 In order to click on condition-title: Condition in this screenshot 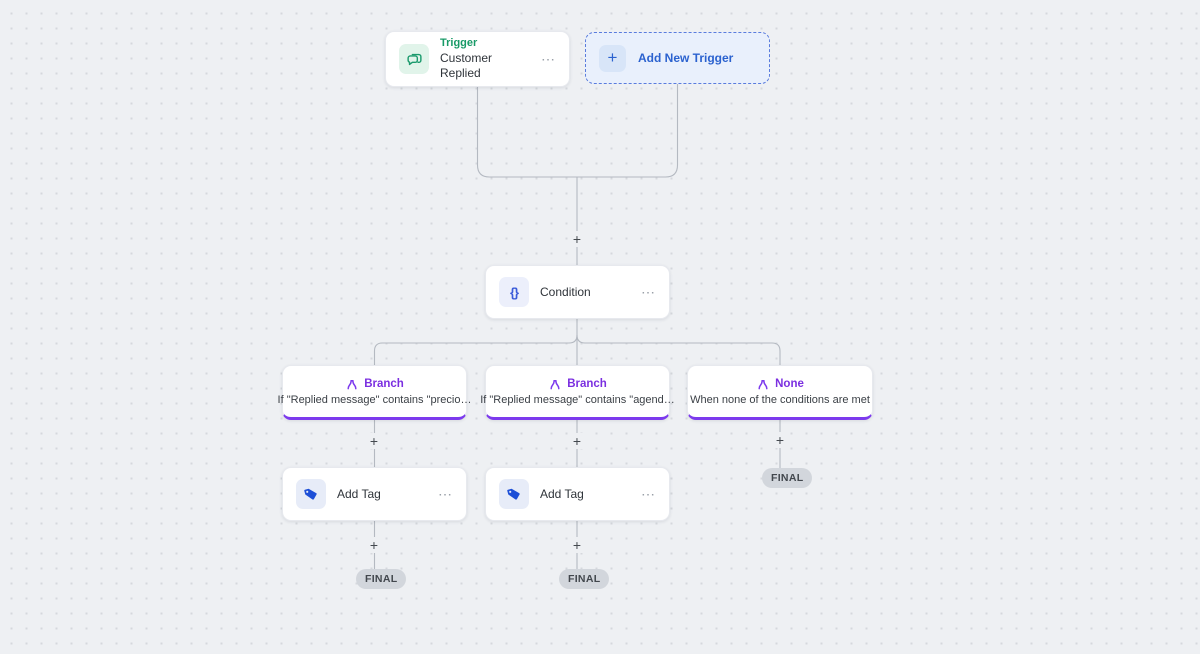, I will do `click(565, 292)`.